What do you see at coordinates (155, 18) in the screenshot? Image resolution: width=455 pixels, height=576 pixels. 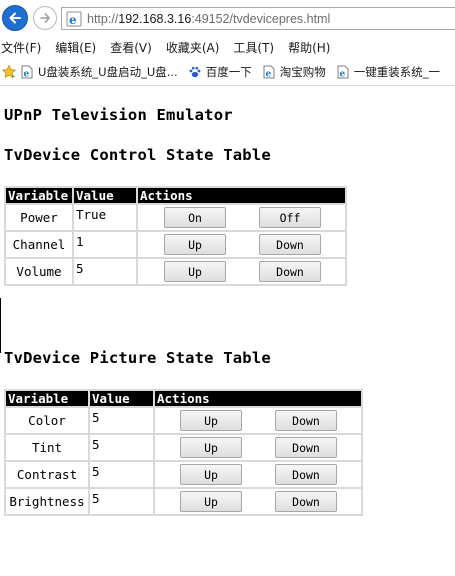 I see `url-host: 192.168.3.16` at bounding box center [155, 18].